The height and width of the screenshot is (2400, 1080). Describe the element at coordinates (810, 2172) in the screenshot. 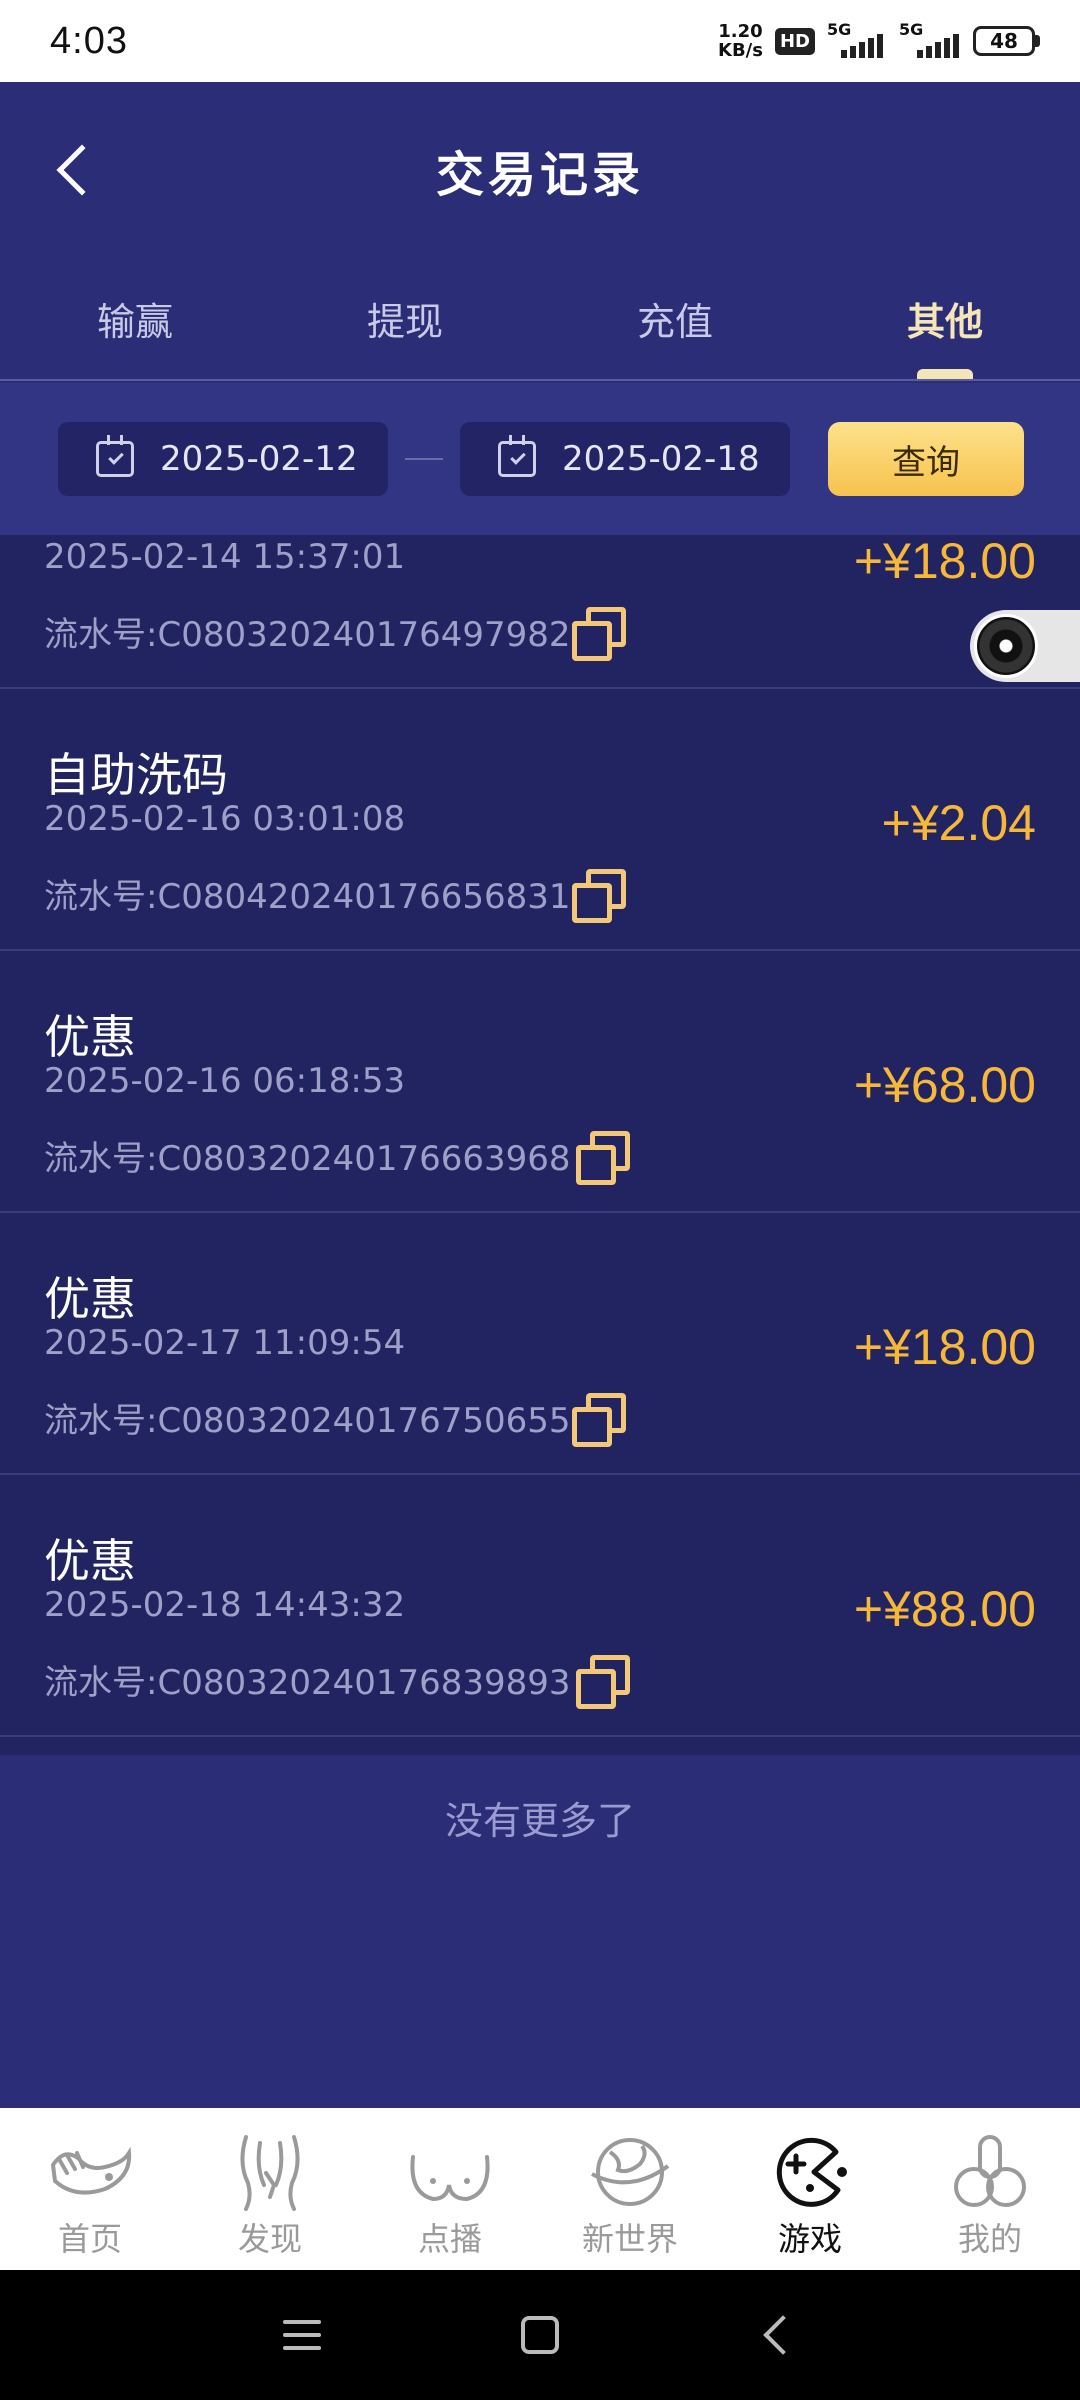

I see `game-pacman-icon` at that location.